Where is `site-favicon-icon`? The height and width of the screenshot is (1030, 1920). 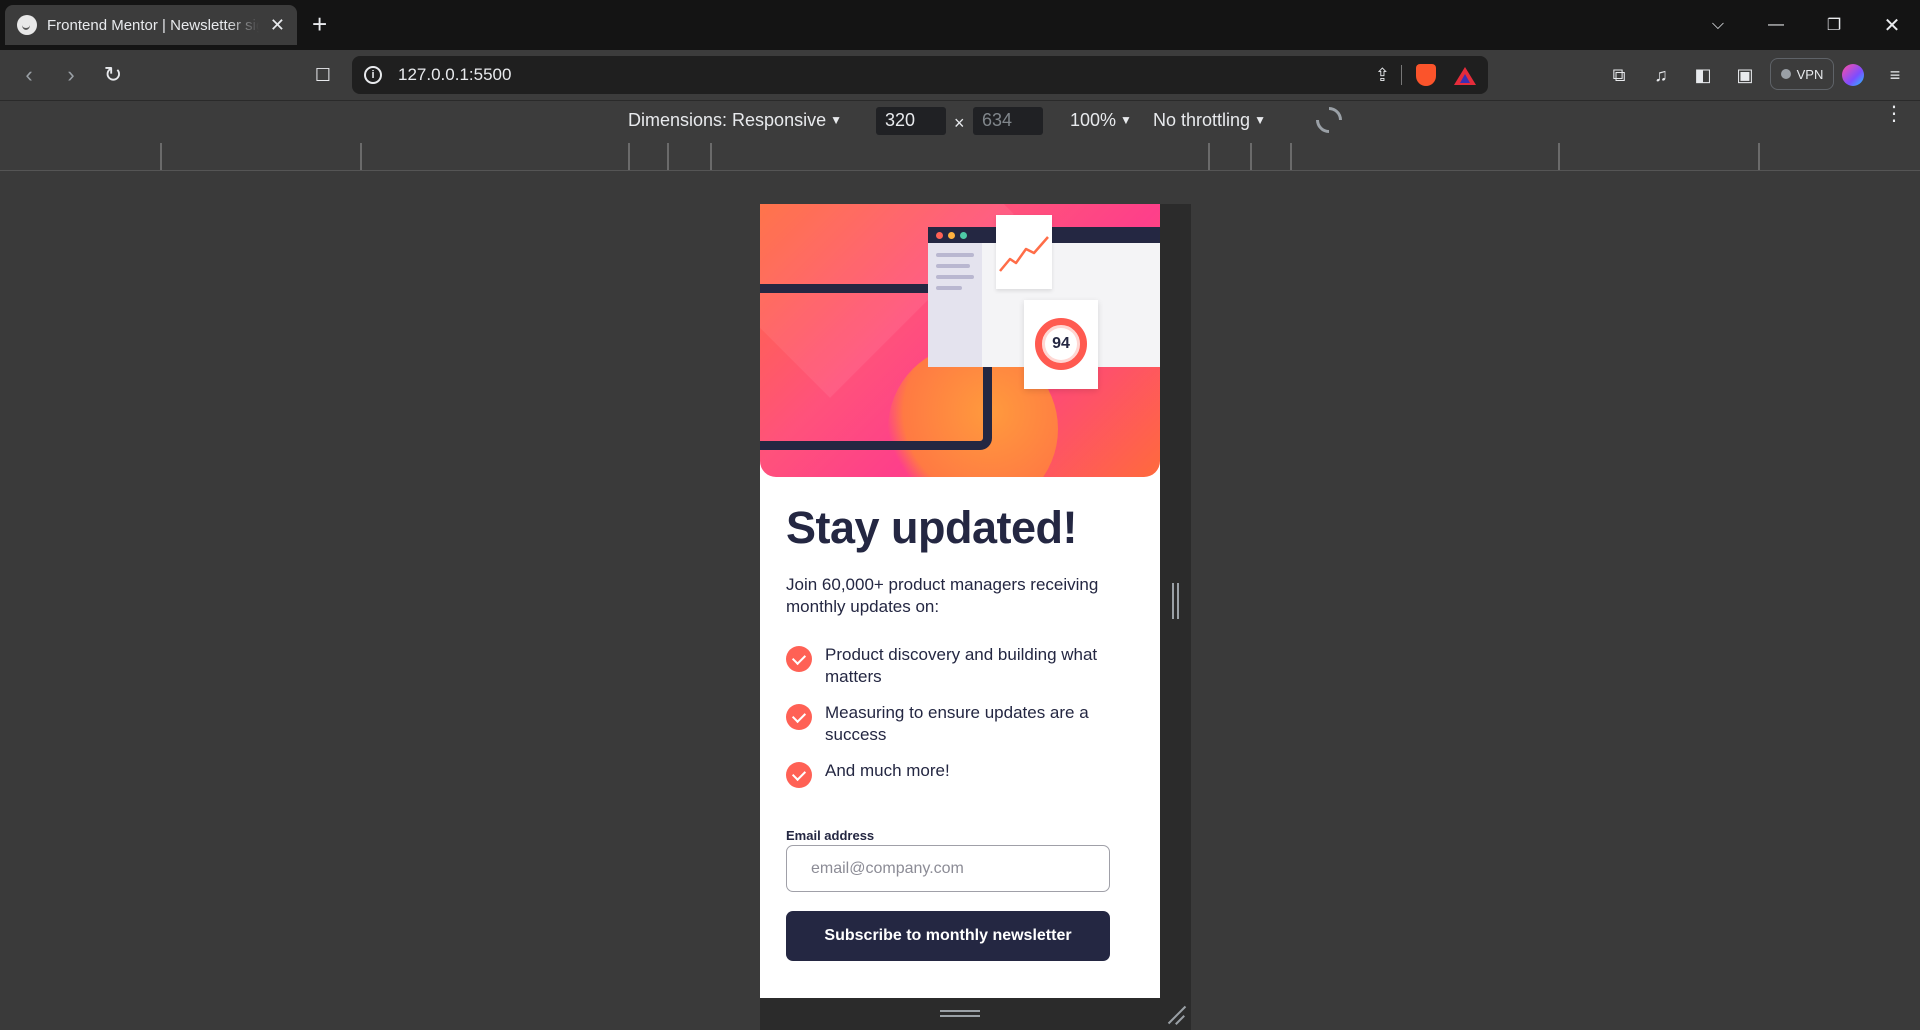 site-favicon-icon is located at coordinates (27, 25).